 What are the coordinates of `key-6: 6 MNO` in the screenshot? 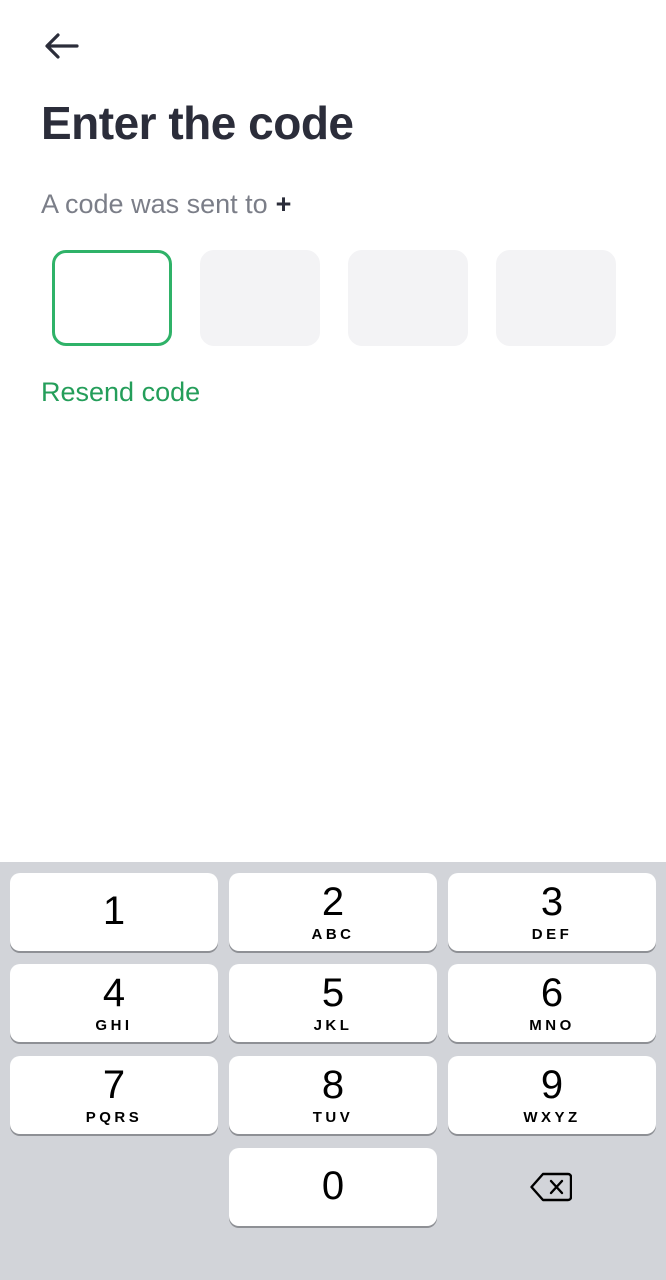 It's located at (552, 1003).